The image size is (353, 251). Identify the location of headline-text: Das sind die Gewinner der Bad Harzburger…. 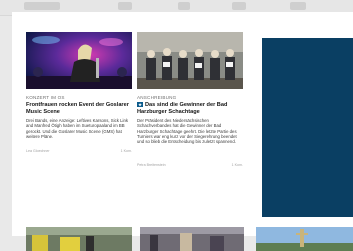
(182, 108).